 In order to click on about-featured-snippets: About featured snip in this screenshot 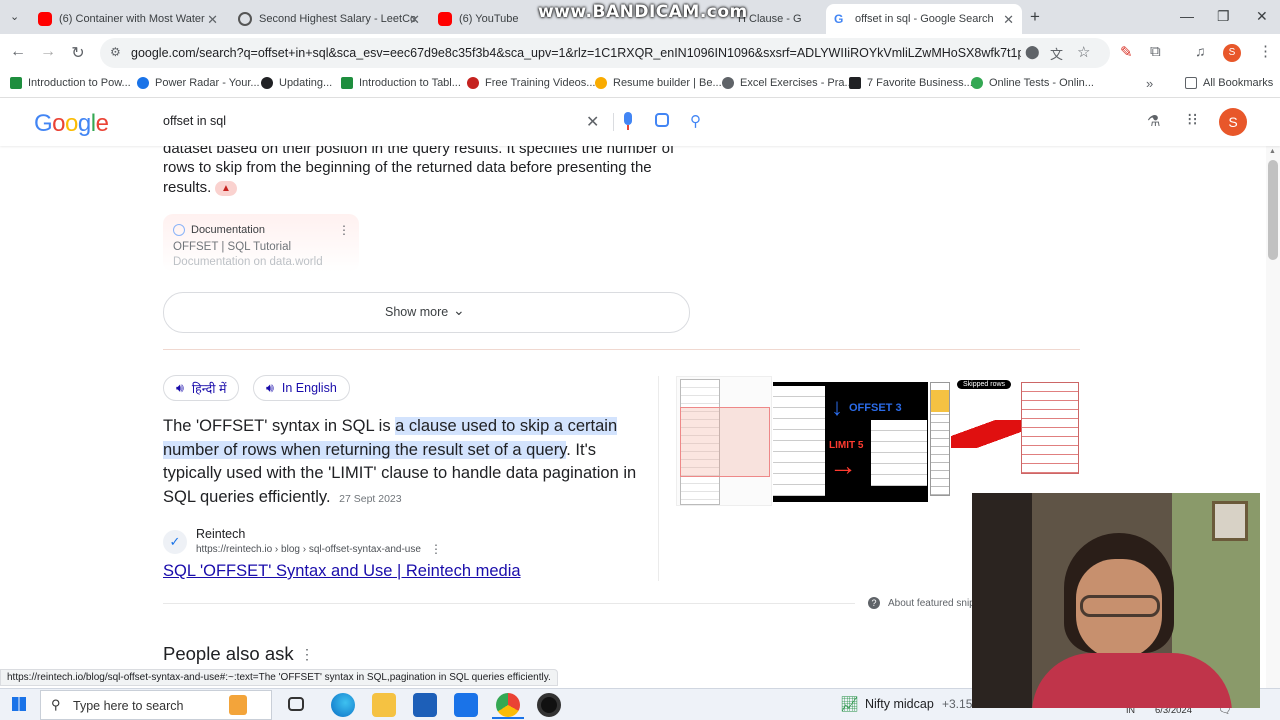, I will do `click(931, 603)`.